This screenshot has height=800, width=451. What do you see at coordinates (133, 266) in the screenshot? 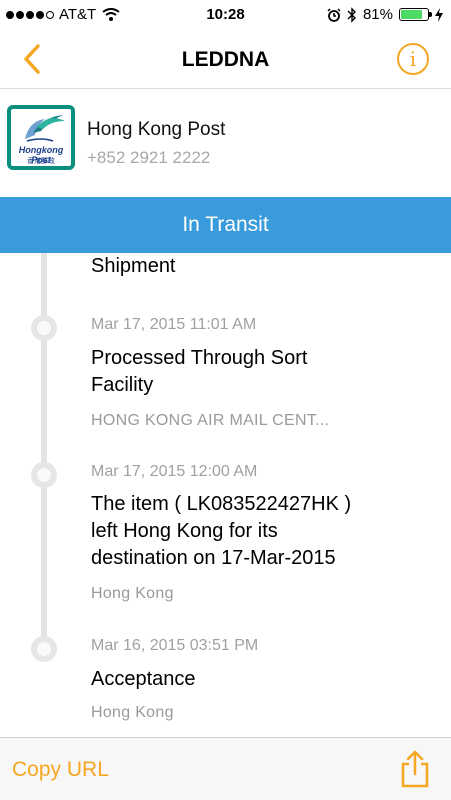
I see `event-title: Shipment` at bounding box center [133, 266].